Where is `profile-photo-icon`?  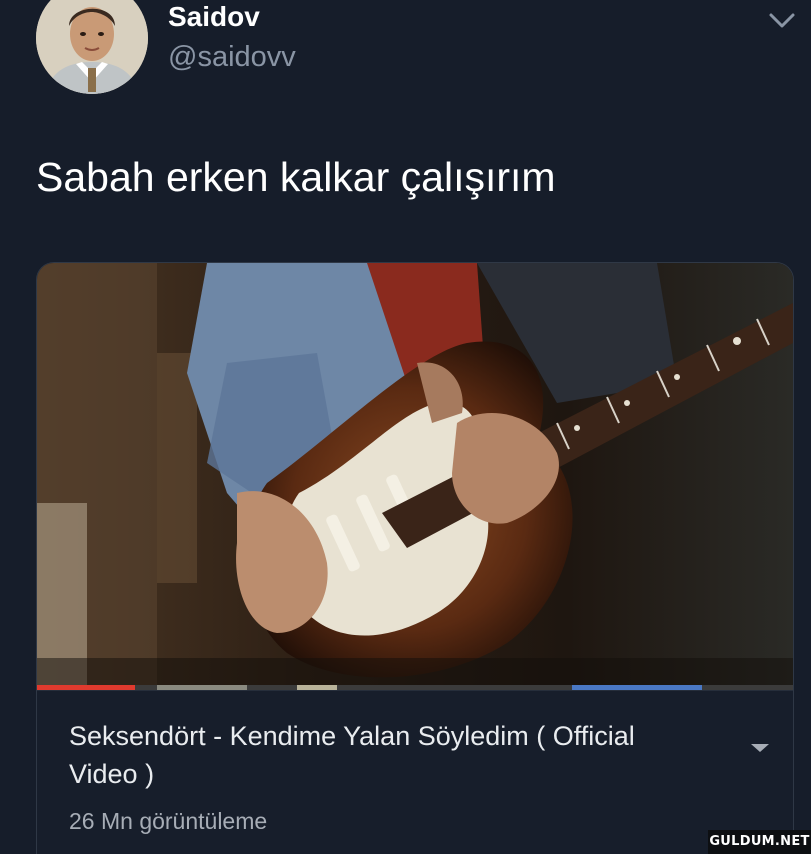 profile-photo-icon is located at coordinates (92, 47).